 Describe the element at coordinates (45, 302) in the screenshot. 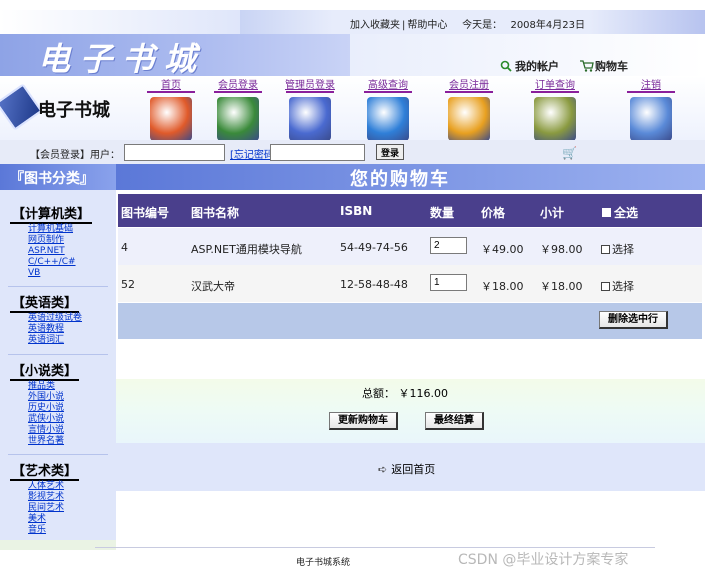

I see `category-title: 【英语类】` at that location.